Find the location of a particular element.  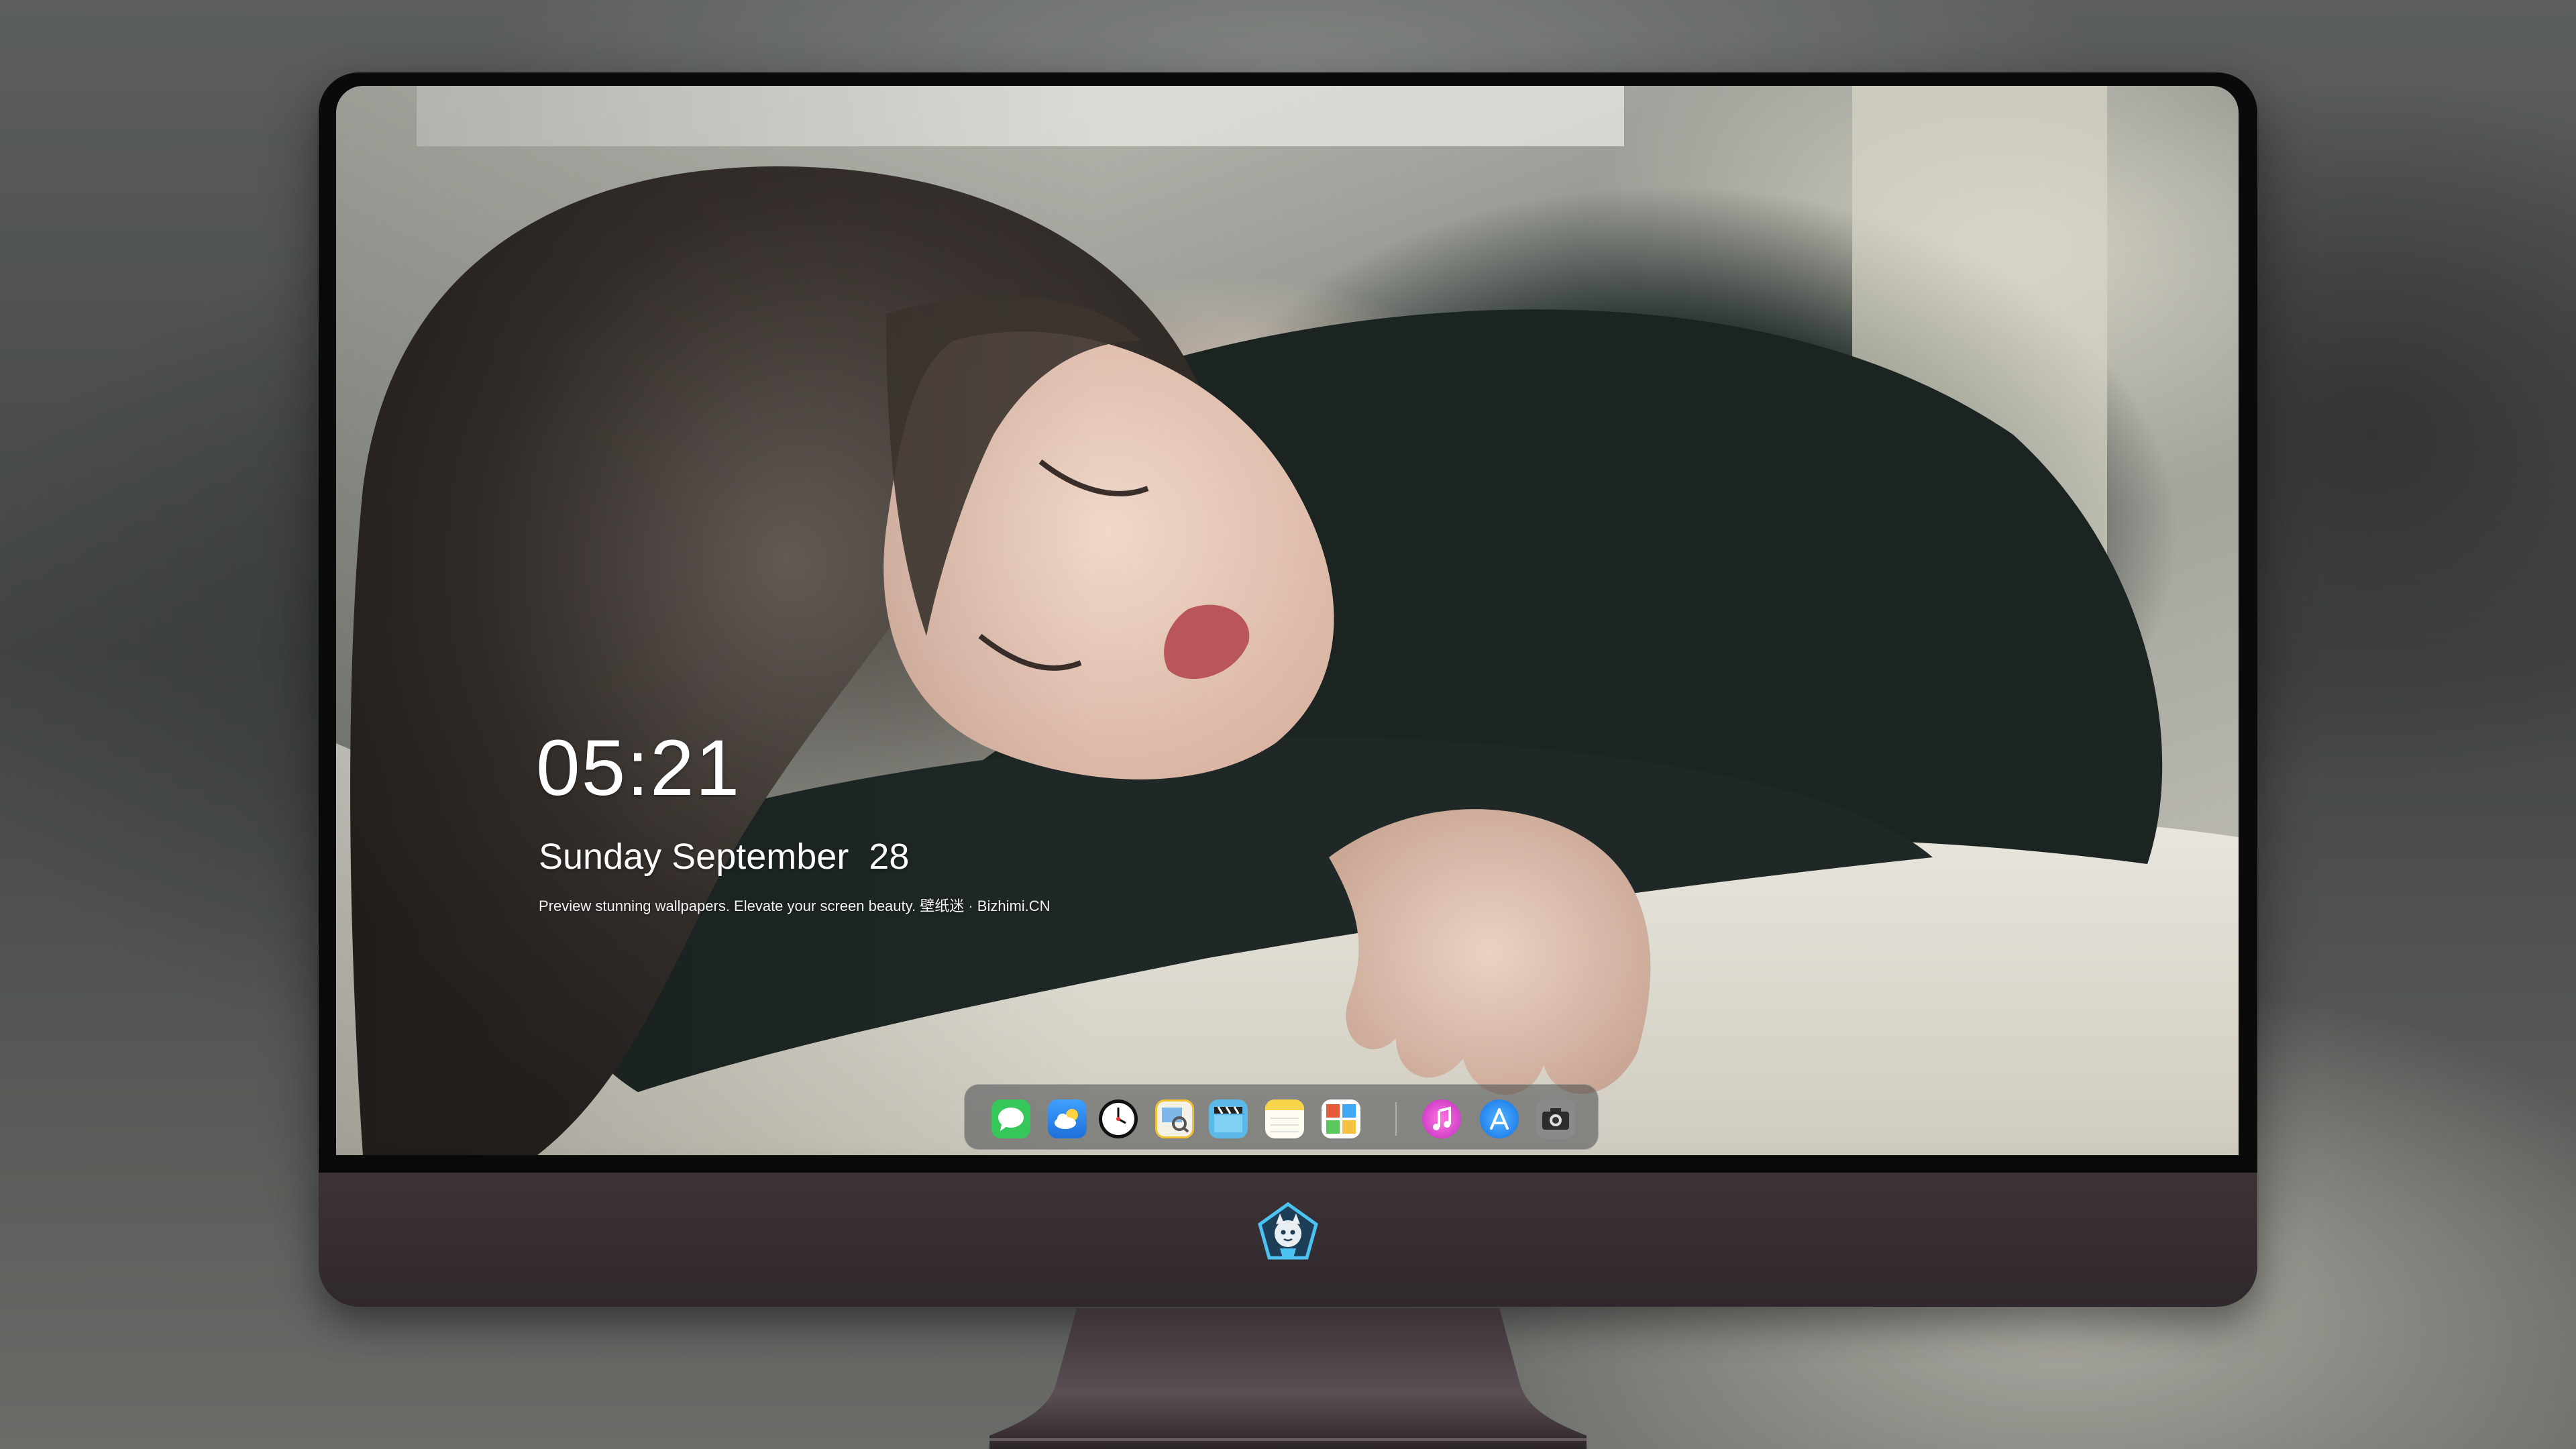

dock-separator is located at coordinates (1396, 1119).